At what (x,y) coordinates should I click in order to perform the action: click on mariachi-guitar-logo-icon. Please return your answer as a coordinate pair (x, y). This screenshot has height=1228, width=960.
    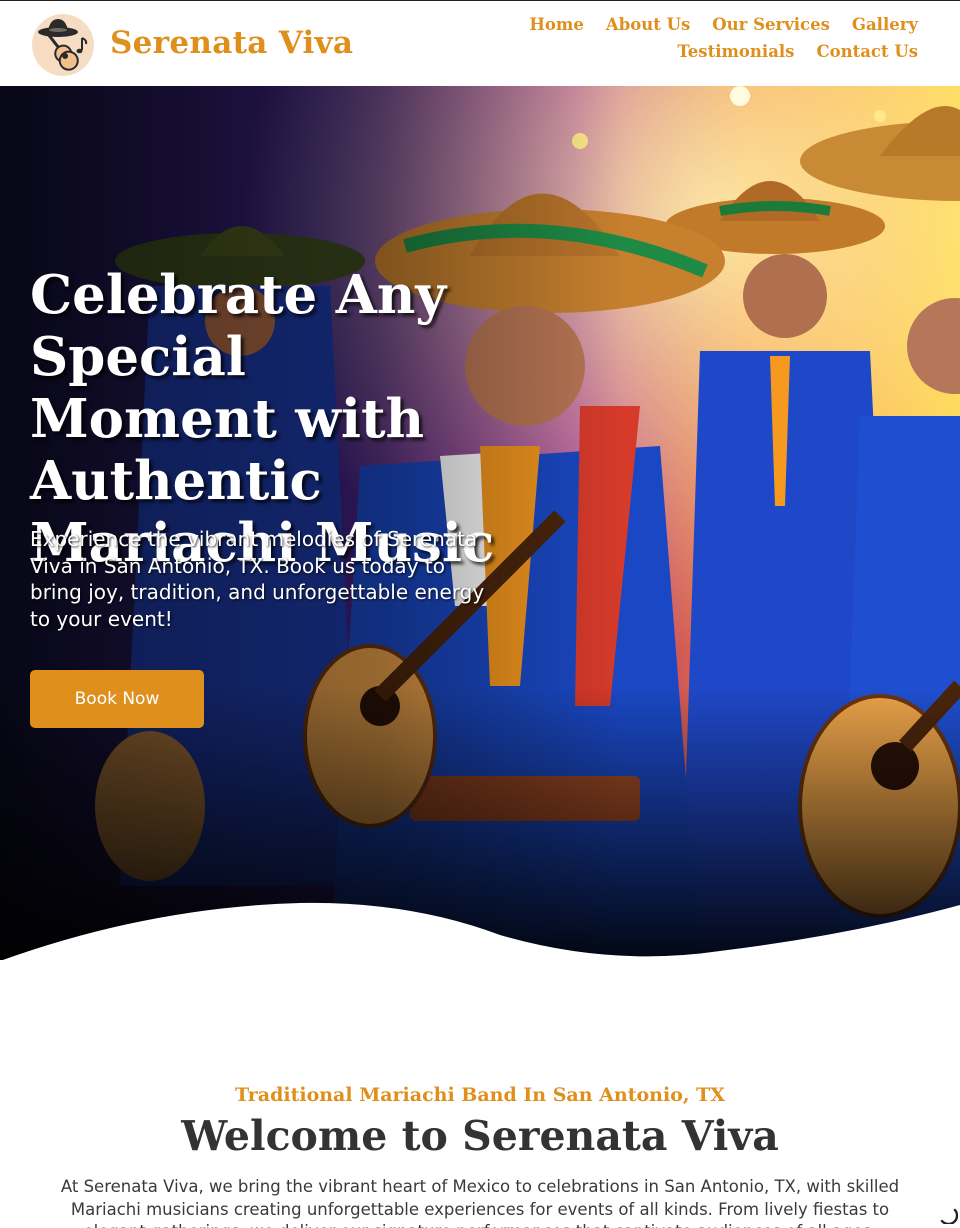
    Looking at the image, I should click on (63, 45).